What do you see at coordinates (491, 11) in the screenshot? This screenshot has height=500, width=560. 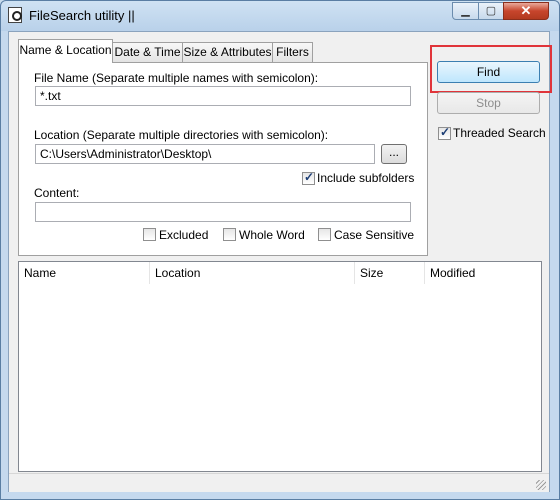 I see `maximize-button: ▢` at bounding box center [491, 11].